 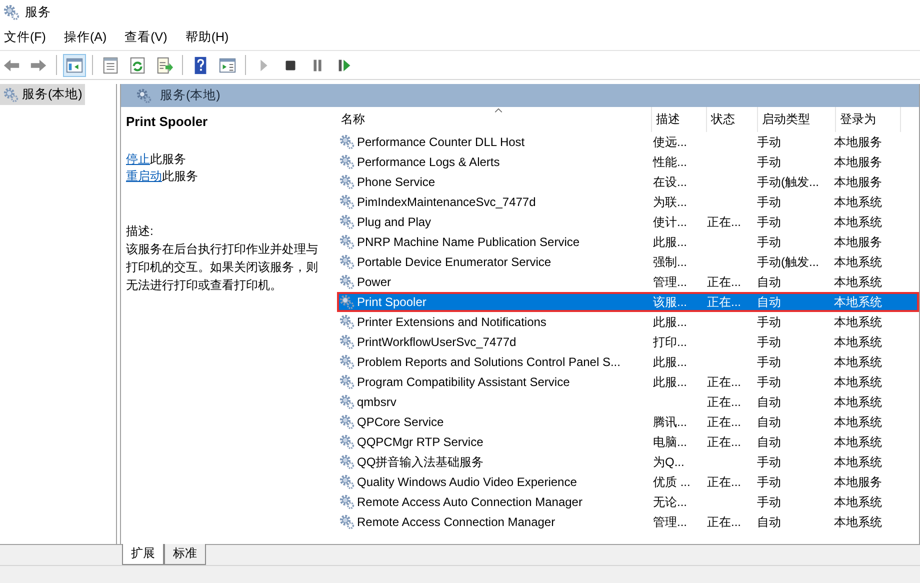 What do you see at coordinates (190, 95) in the screenshot?
I see `panel-title: 服务(本地)` at bounding box center [190, 95].